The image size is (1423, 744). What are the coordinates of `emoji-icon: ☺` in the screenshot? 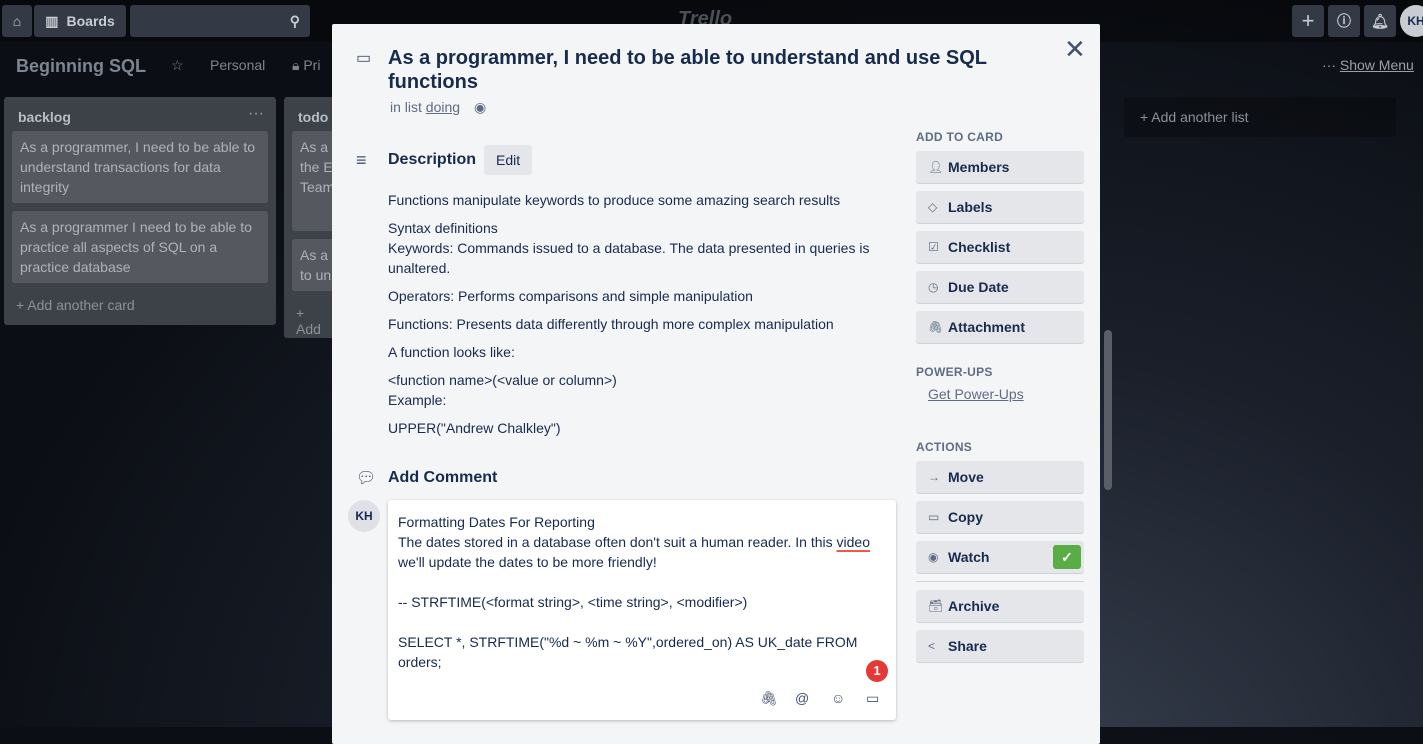 It's located at (838, 698).